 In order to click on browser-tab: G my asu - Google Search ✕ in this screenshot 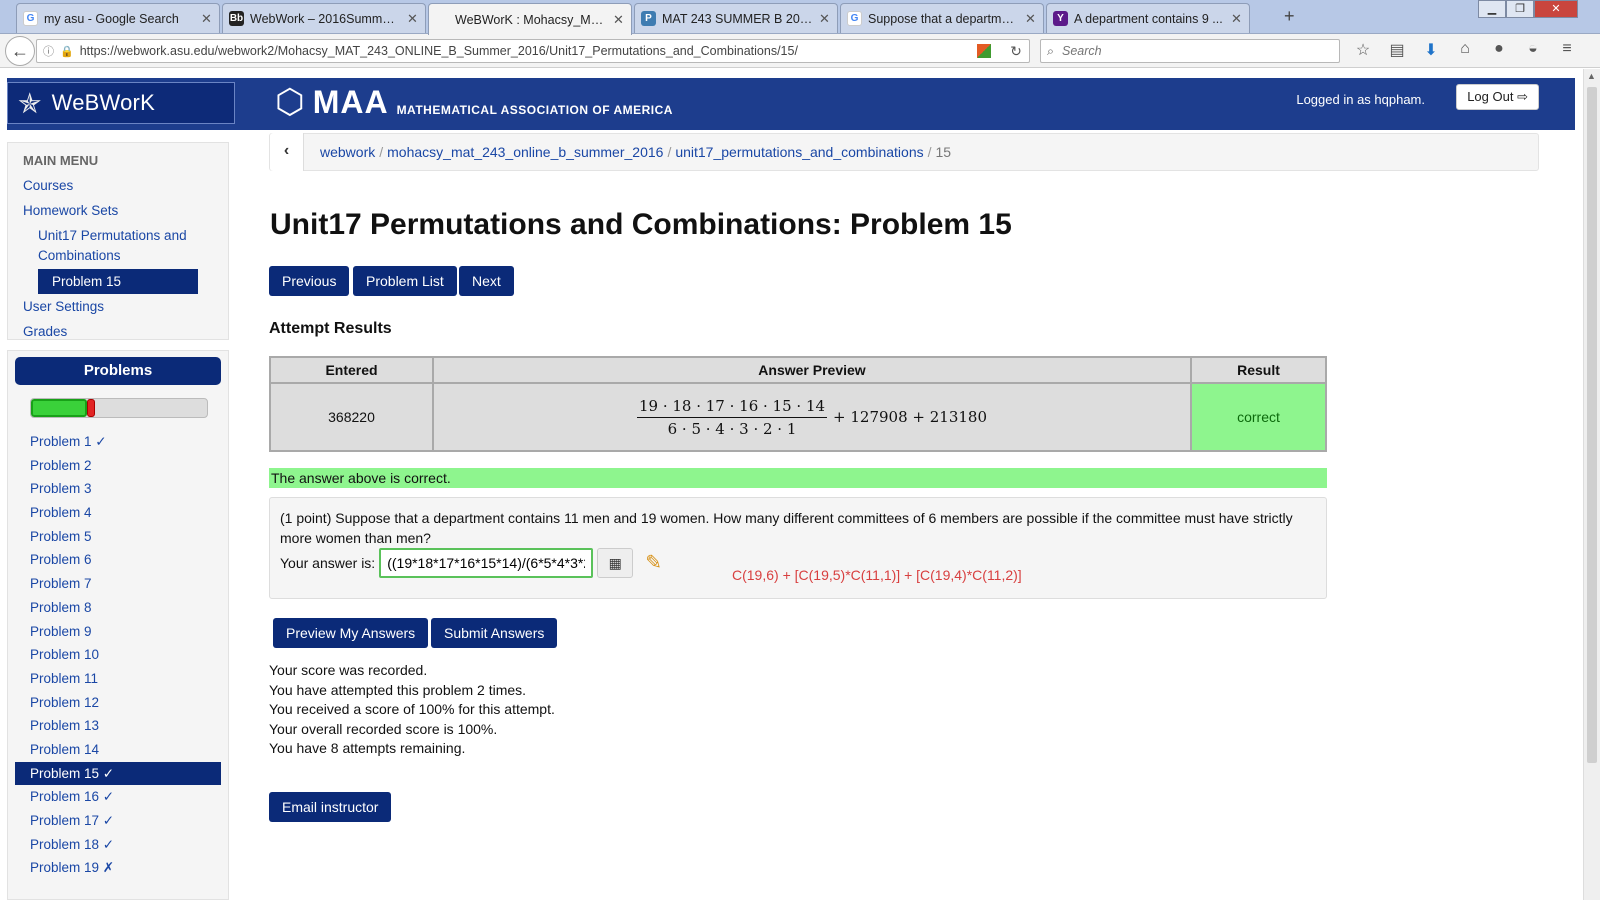, I will do `click(118, 18)`.